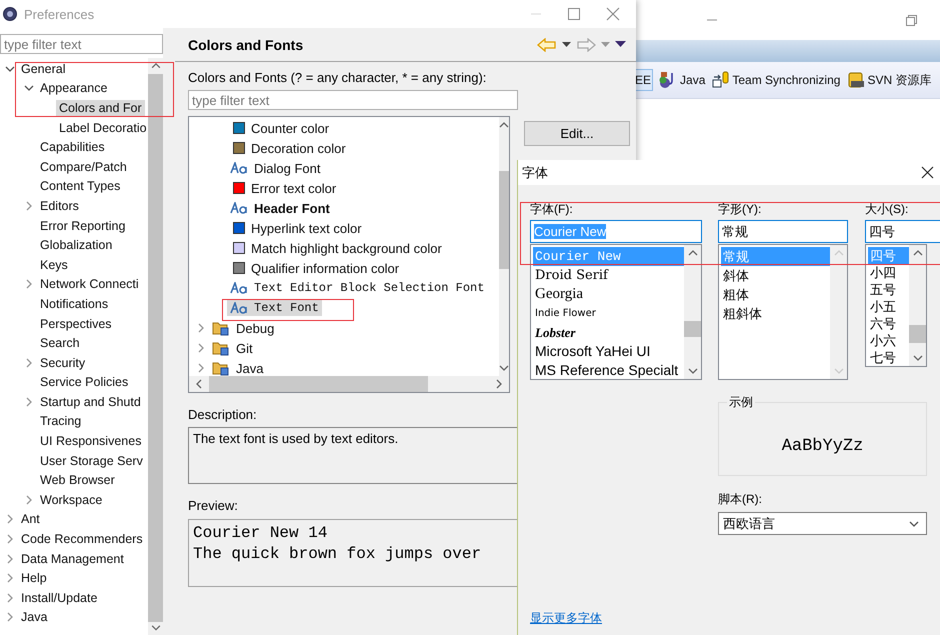 Image resolution: width=940 pixels, height=635 pixels. I want to click on field-label: 字体(F):, so click(552, 208).